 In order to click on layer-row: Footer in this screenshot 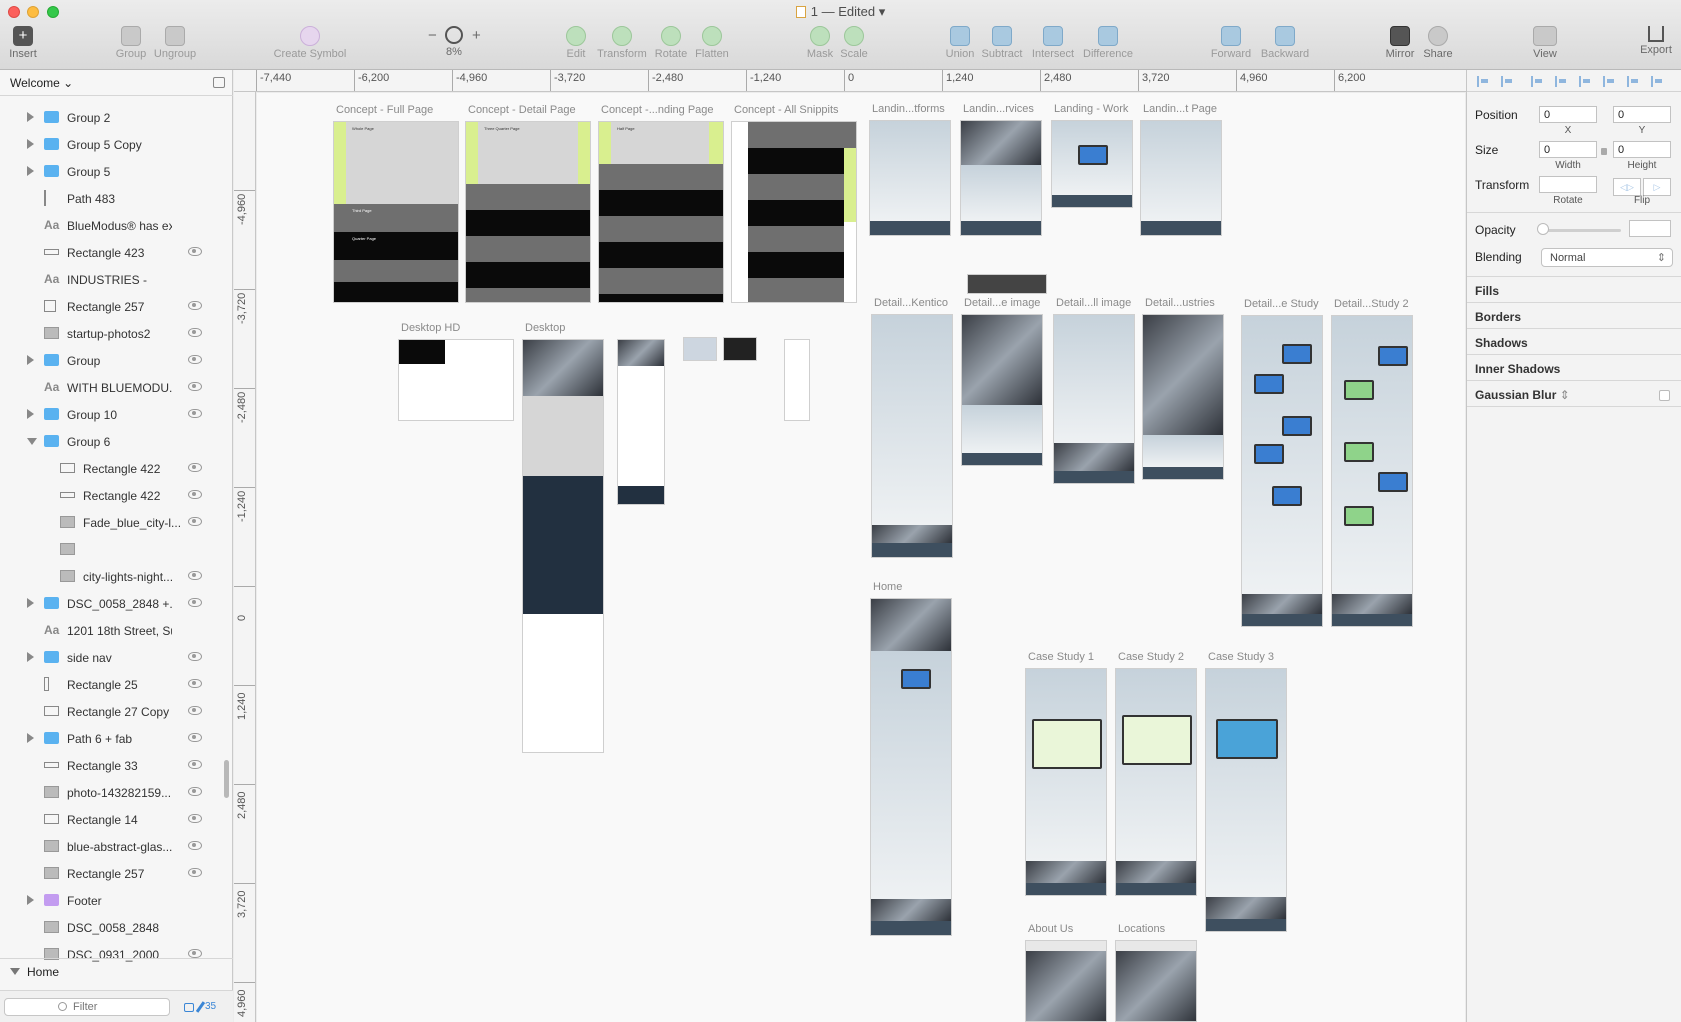, I will do `click(110, 900)`.